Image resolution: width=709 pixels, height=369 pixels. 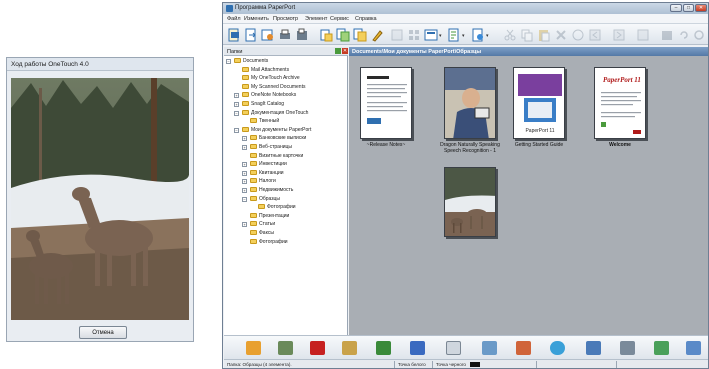 I want to click on sync-icon, so click(x=699, y=35).